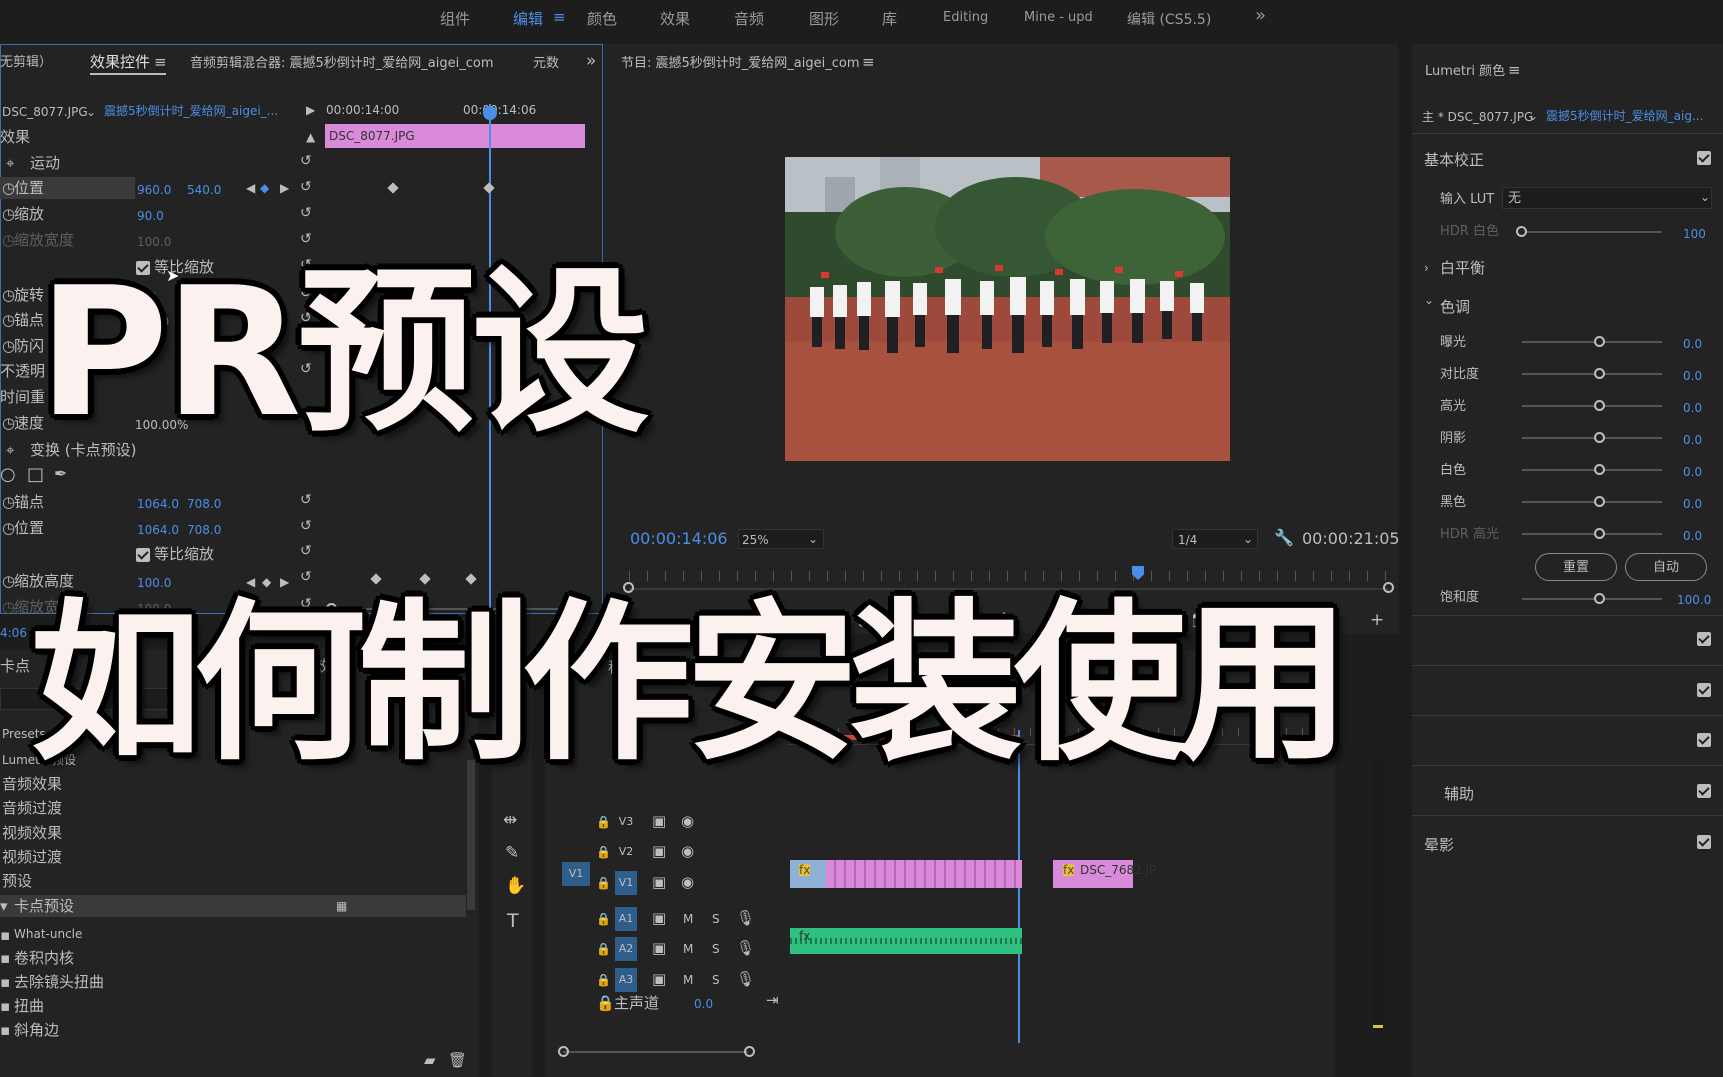  Describe the element at coordinates (688, 980) in the screenshot. I see `mute-button: M` at that location.